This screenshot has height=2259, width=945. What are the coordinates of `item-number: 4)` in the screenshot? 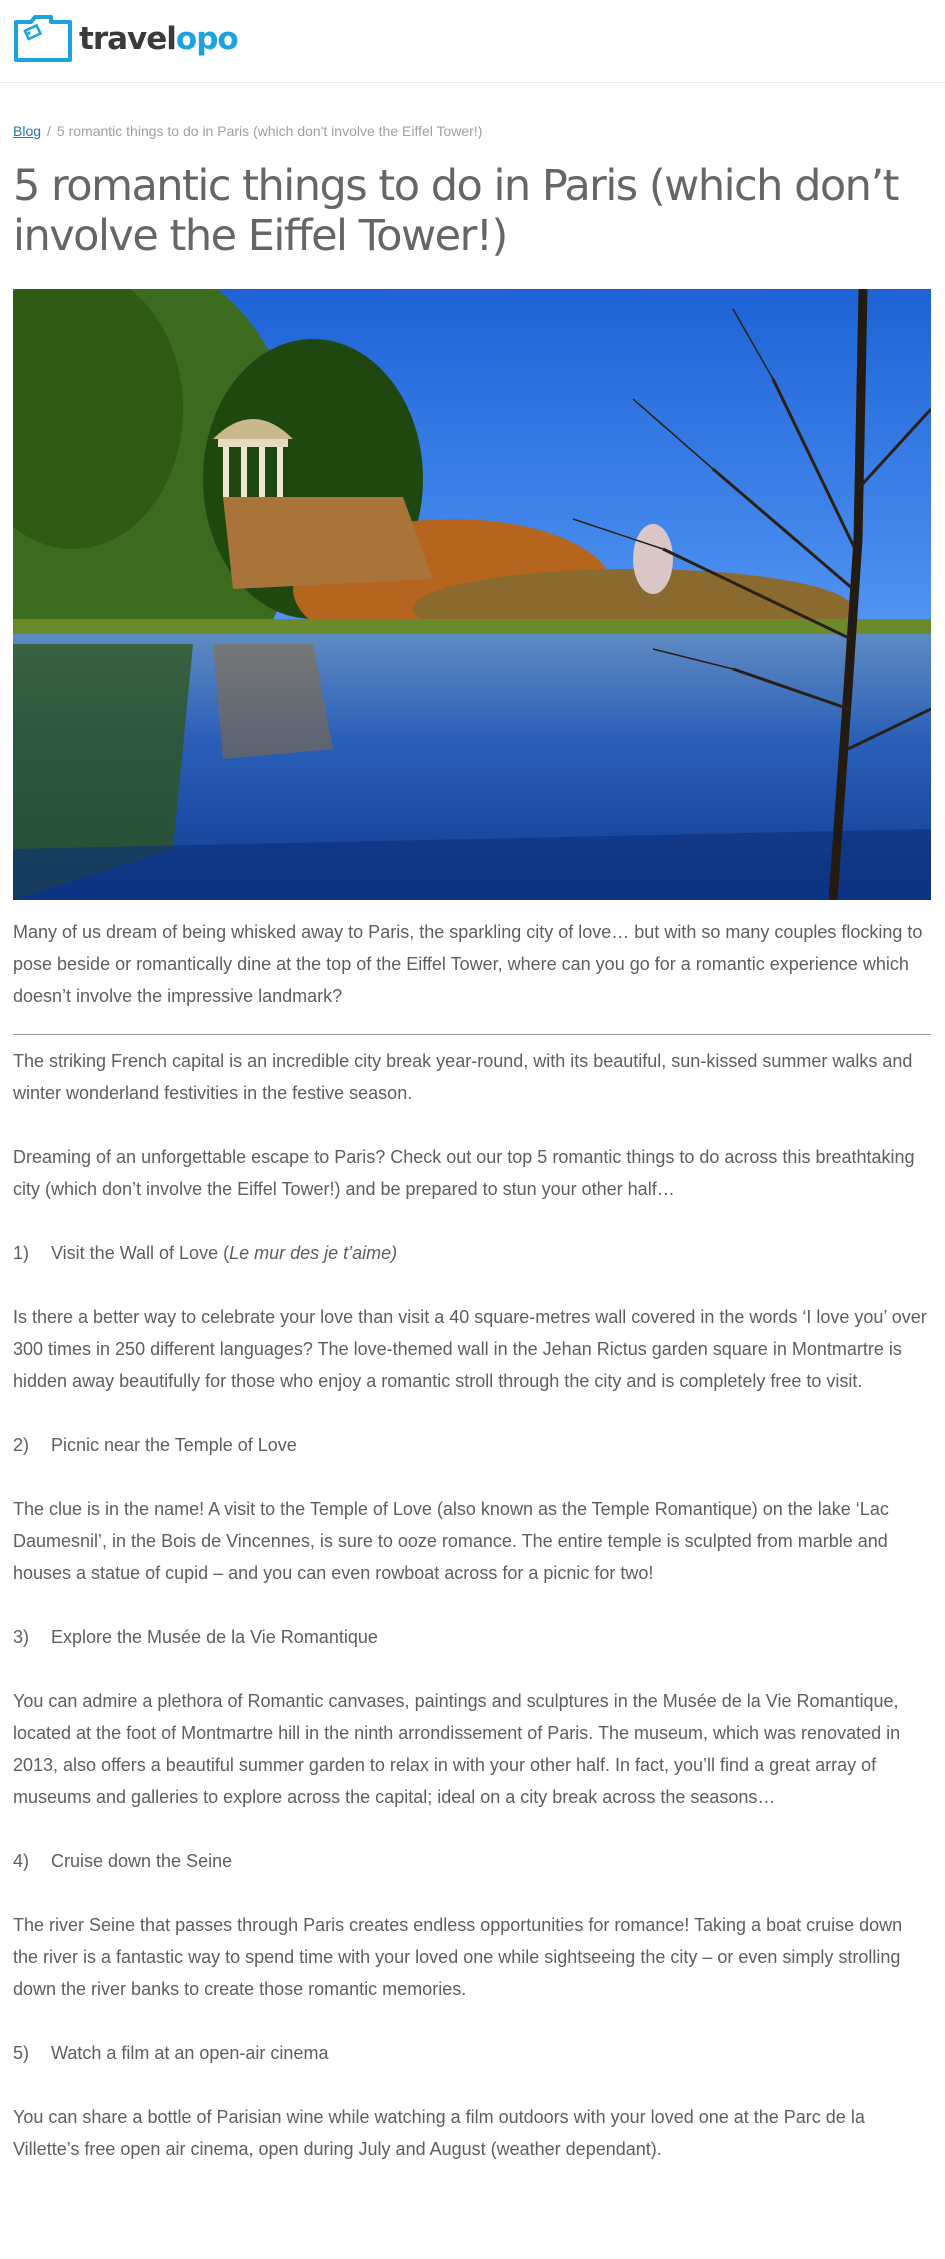 It's located at (21, 1861).